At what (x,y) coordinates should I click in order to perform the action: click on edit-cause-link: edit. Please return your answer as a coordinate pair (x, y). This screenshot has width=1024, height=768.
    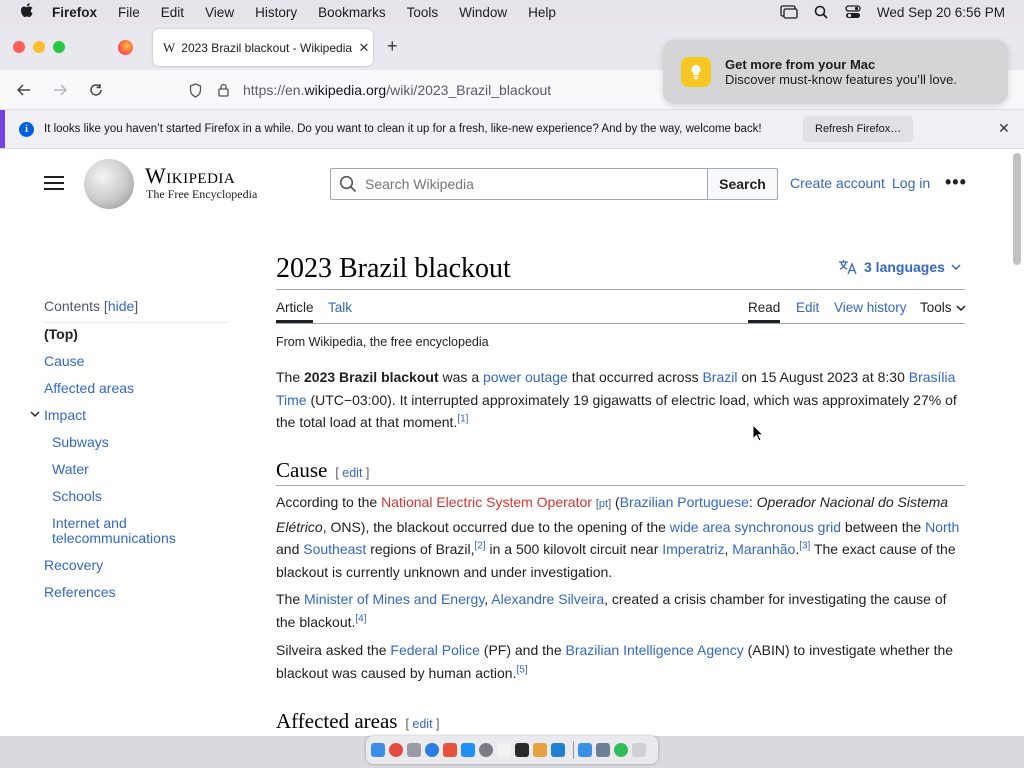
    Looking at the image, I should click on (352, 473).